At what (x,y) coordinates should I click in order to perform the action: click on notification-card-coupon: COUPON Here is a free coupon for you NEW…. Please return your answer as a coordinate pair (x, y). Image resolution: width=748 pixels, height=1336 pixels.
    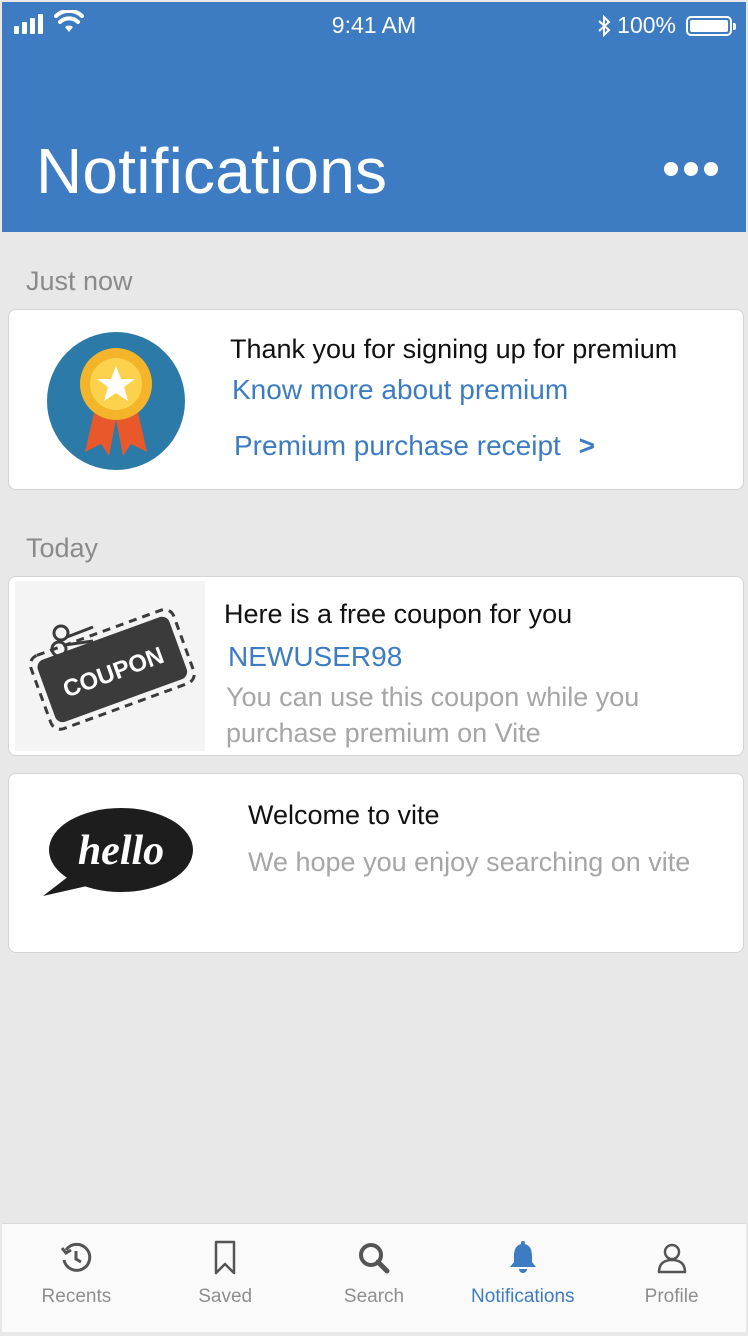
    Looking at the image, I should click on (376, 666).